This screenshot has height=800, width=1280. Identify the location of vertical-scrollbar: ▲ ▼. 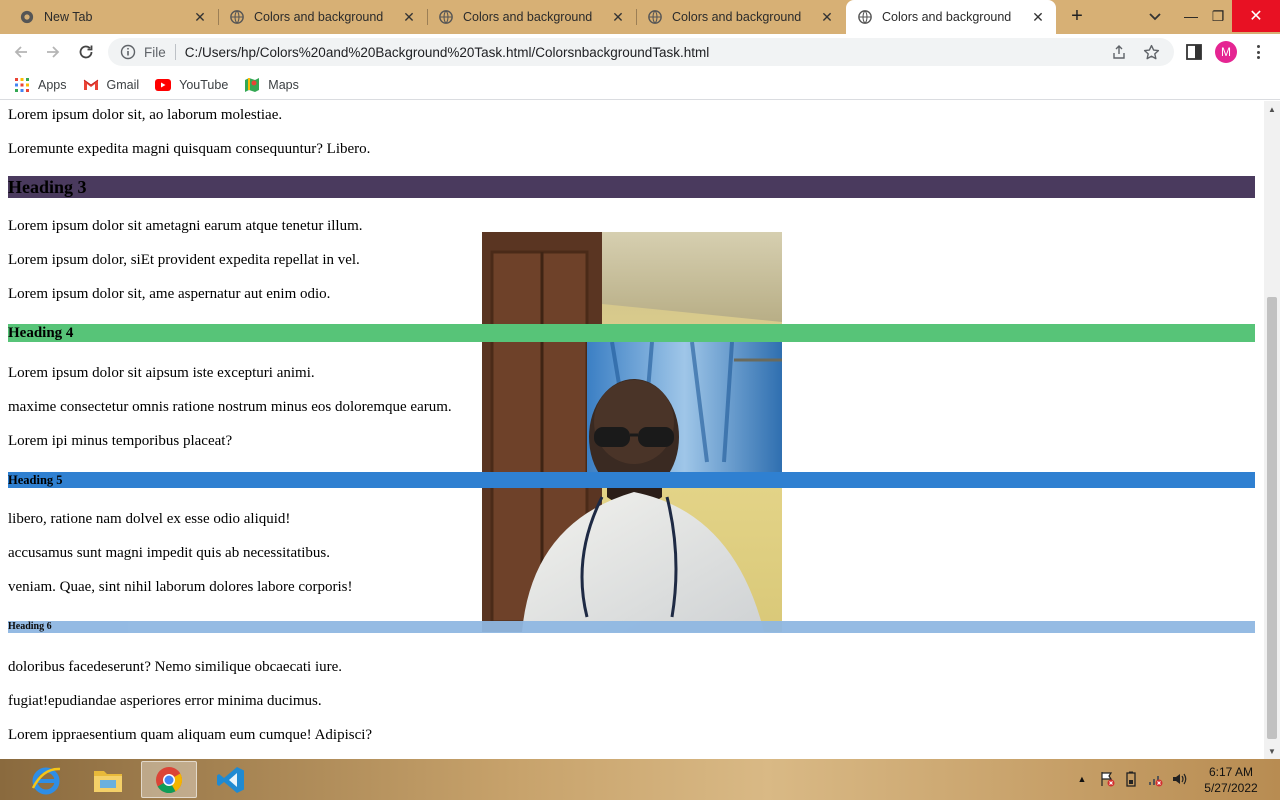
(1272, 430).